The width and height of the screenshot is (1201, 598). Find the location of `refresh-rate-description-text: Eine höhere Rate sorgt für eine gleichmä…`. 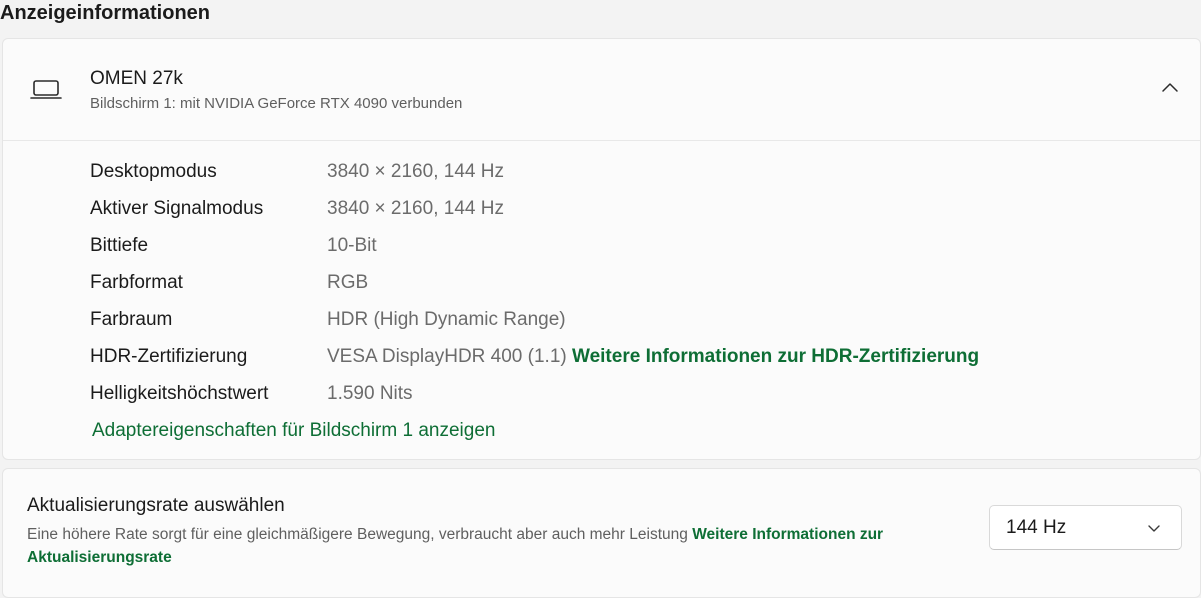

refresh-rate-description-text: Eine höhere Rate sorgt für eine gleichmä… is located at coordinates (357, 534).